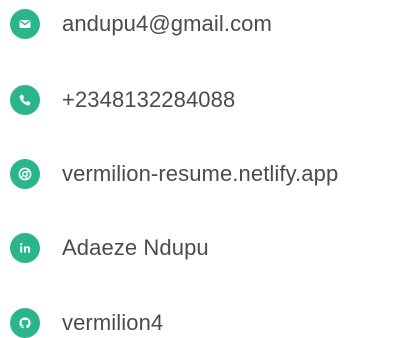  I want to click on envelope-icon, so click(25, 24).